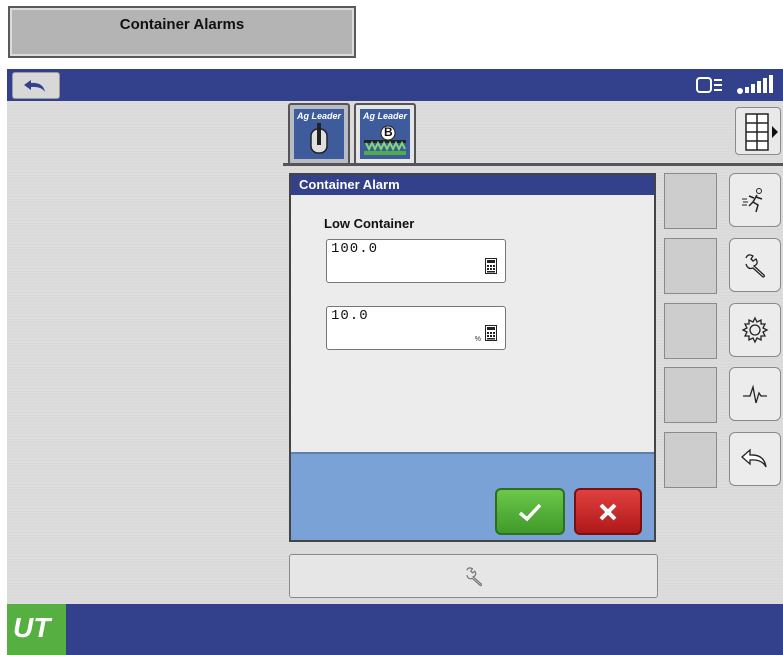  What do you see at coordinates (319, 138) in the screenshot?
I see `toggle-switch-icon` at bounding box center [319, 138].